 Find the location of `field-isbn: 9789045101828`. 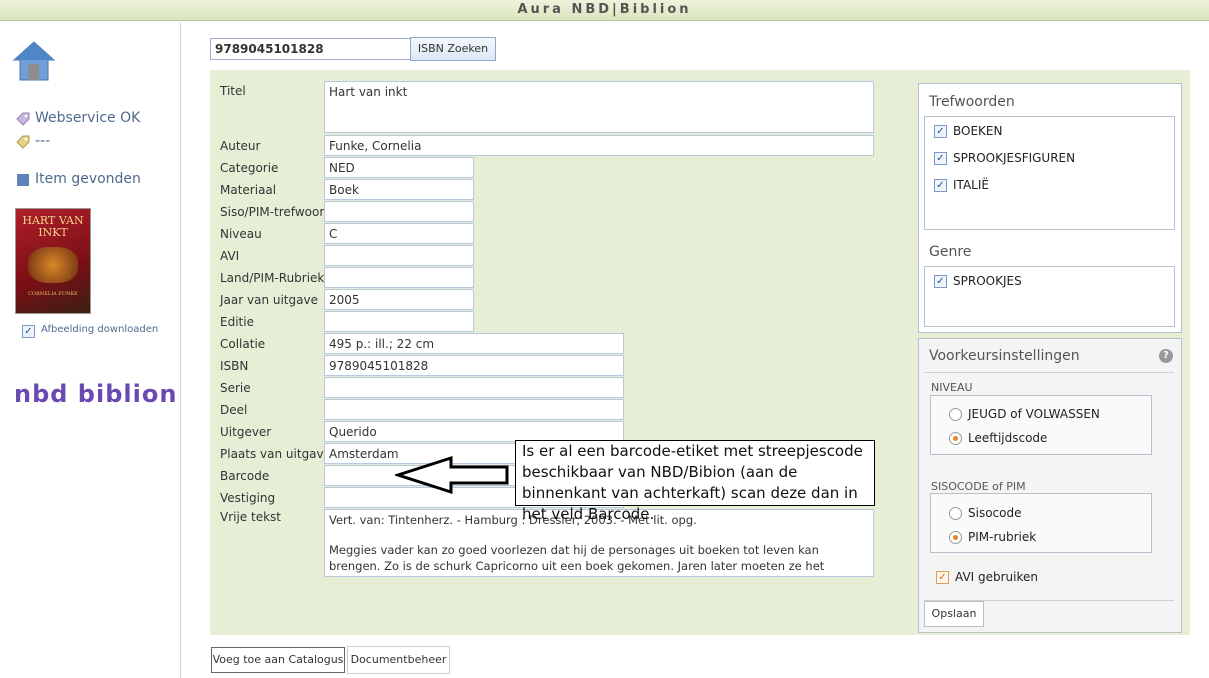

field-isbn: 9789045101828 is located at coordinates (474, 365).